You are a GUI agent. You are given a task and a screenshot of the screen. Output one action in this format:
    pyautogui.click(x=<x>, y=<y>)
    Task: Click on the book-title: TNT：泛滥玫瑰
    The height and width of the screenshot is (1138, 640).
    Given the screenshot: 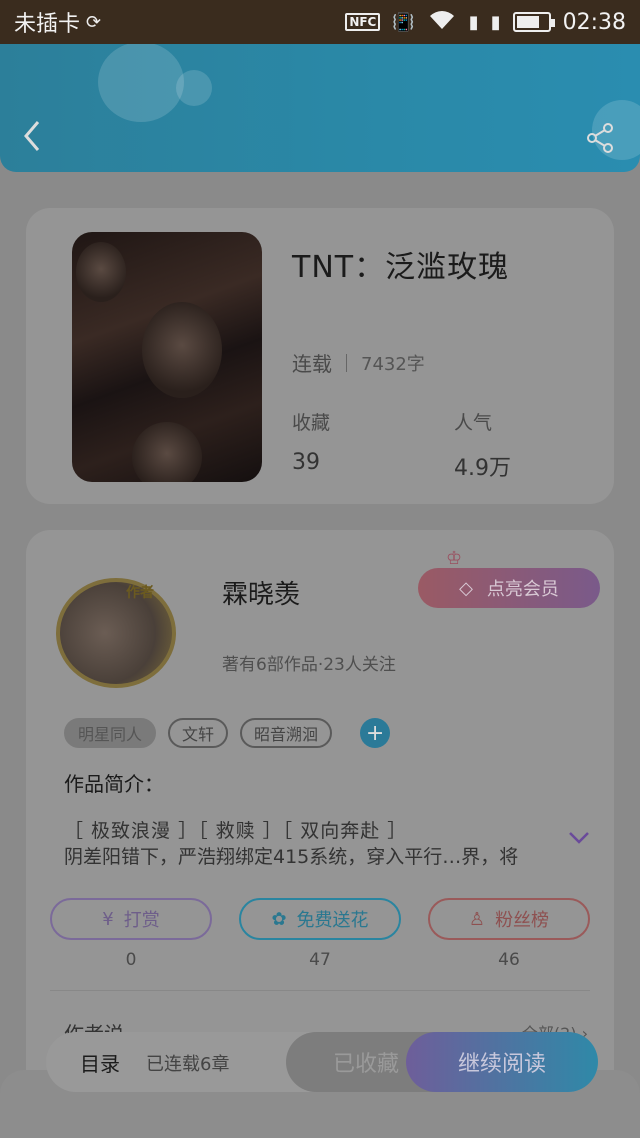 What is the action you would take?
    pyautogui.click(x=401, y=267)
    